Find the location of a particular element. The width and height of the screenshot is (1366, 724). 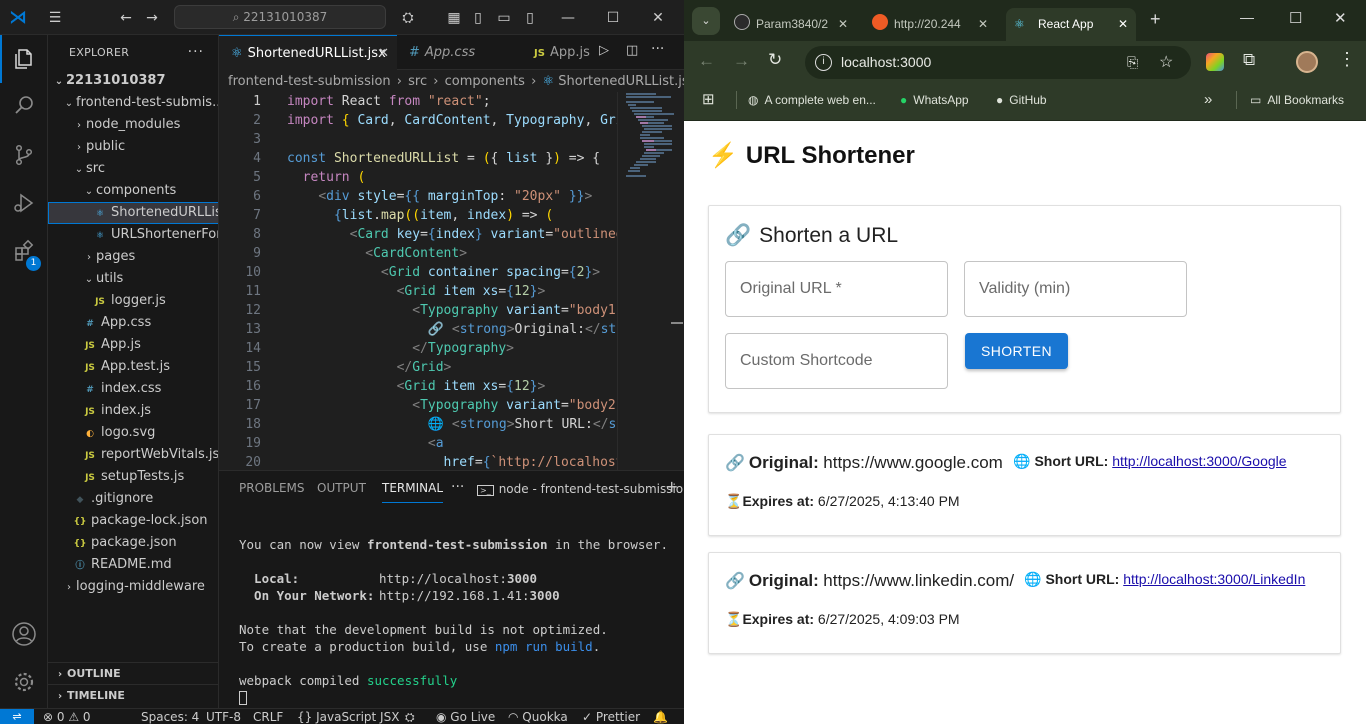

tree-item: JS index.js is located at coordinates (133, 411).